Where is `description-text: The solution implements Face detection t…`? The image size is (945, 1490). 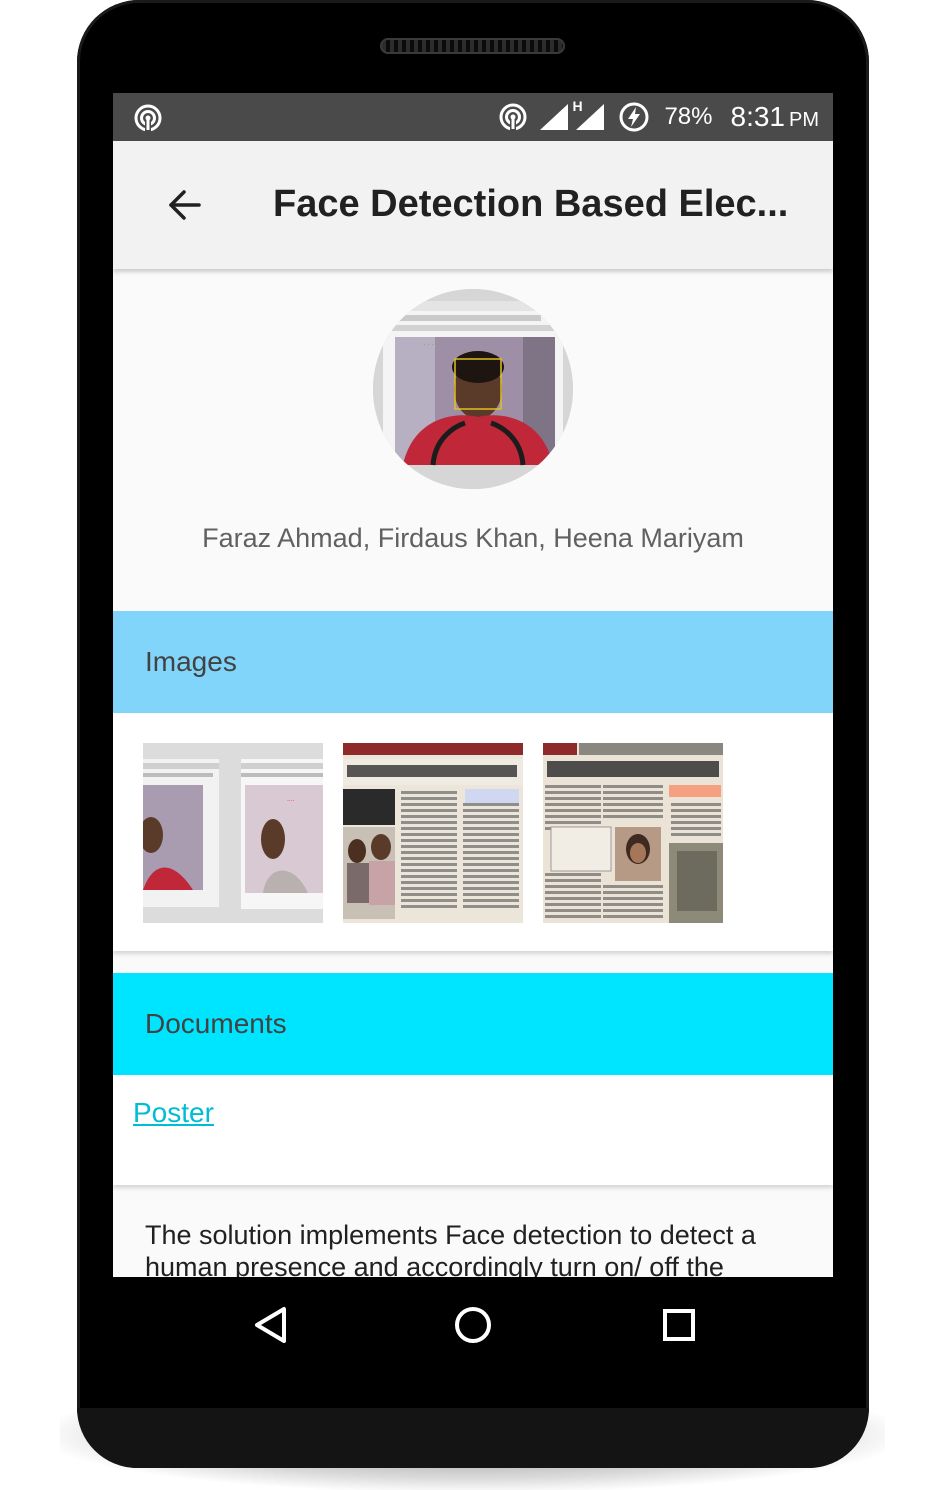 description-text: The solution implements Face detection t… is located at coordinates (450, 1248).